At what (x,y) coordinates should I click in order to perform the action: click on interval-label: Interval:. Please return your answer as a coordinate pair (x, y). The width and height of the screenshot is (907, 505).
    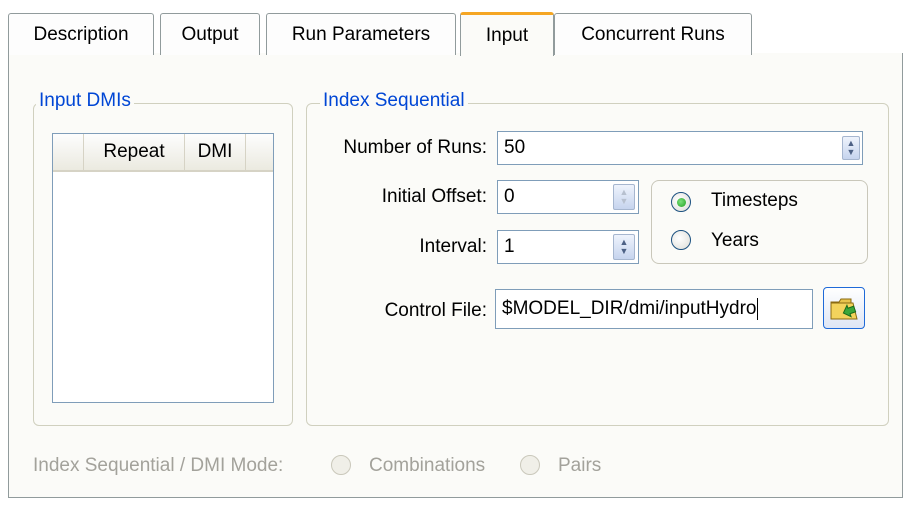
    Looking at the image, I should click on (453, 246).